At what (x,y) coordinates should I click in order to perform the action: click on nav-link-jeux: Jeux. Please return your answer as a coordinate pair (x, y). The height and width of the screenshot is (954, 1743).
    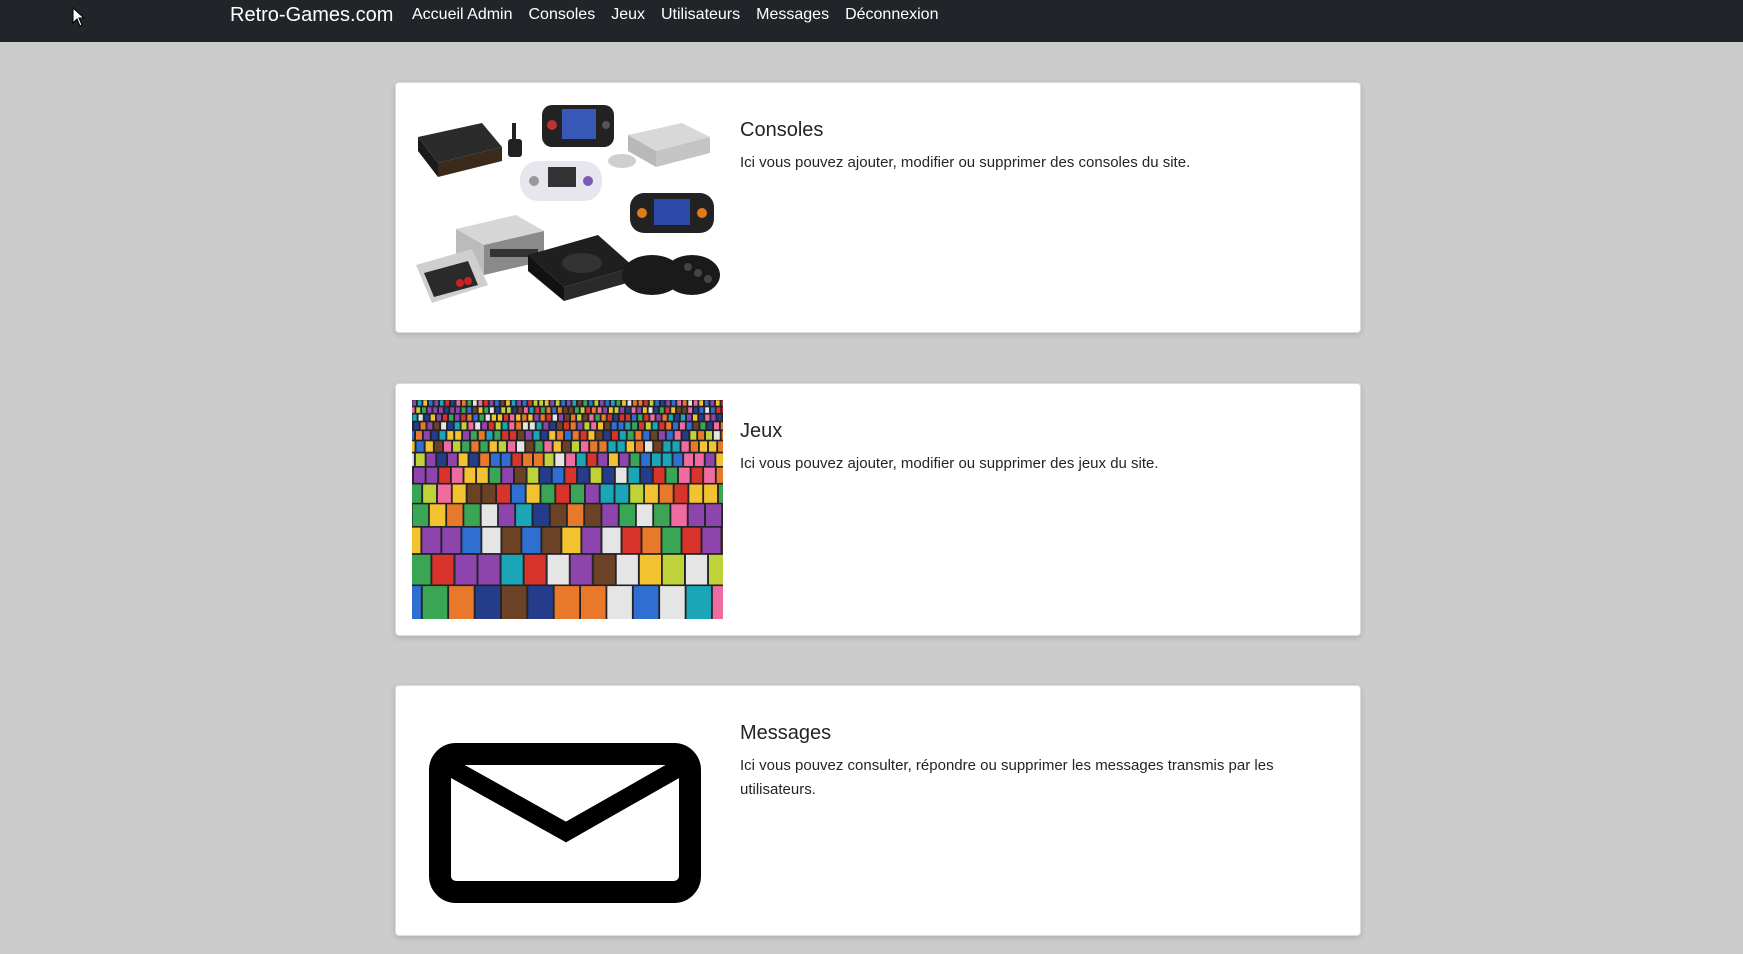
    Looking at the image, I should click on (628, 15).